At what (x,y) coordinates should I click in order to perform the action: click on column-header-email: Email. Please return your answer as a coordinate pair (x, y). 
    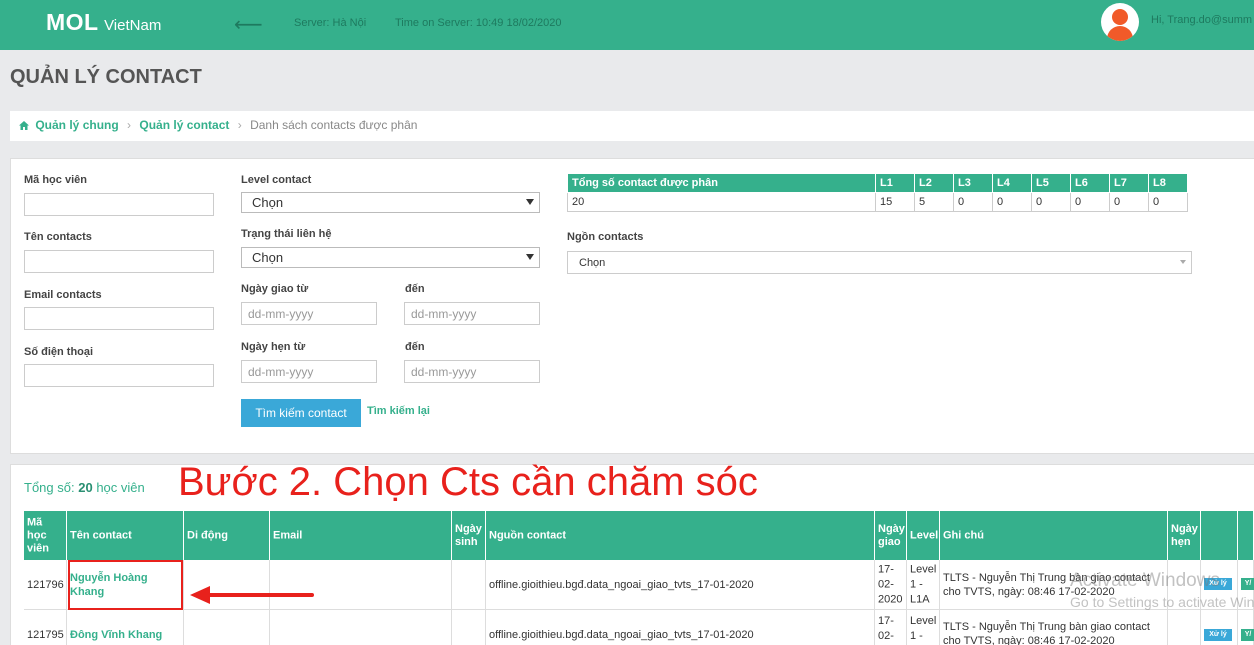
    Looking at the image, I should click on (361, 535).